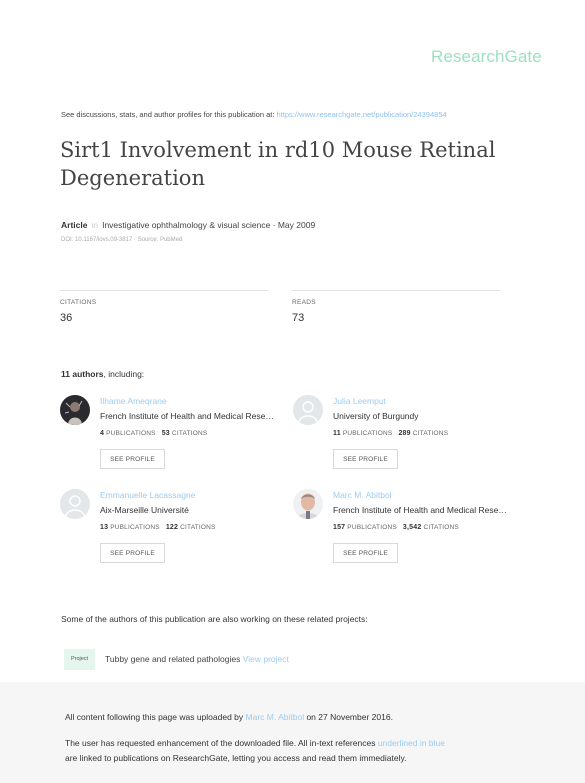 Image resolution: width=585 pixels, height=783 pixels. Describe the element at coordinates (144, 510) in the screenshot. I see `author-institution: Aix-Marseille Université` at that location.